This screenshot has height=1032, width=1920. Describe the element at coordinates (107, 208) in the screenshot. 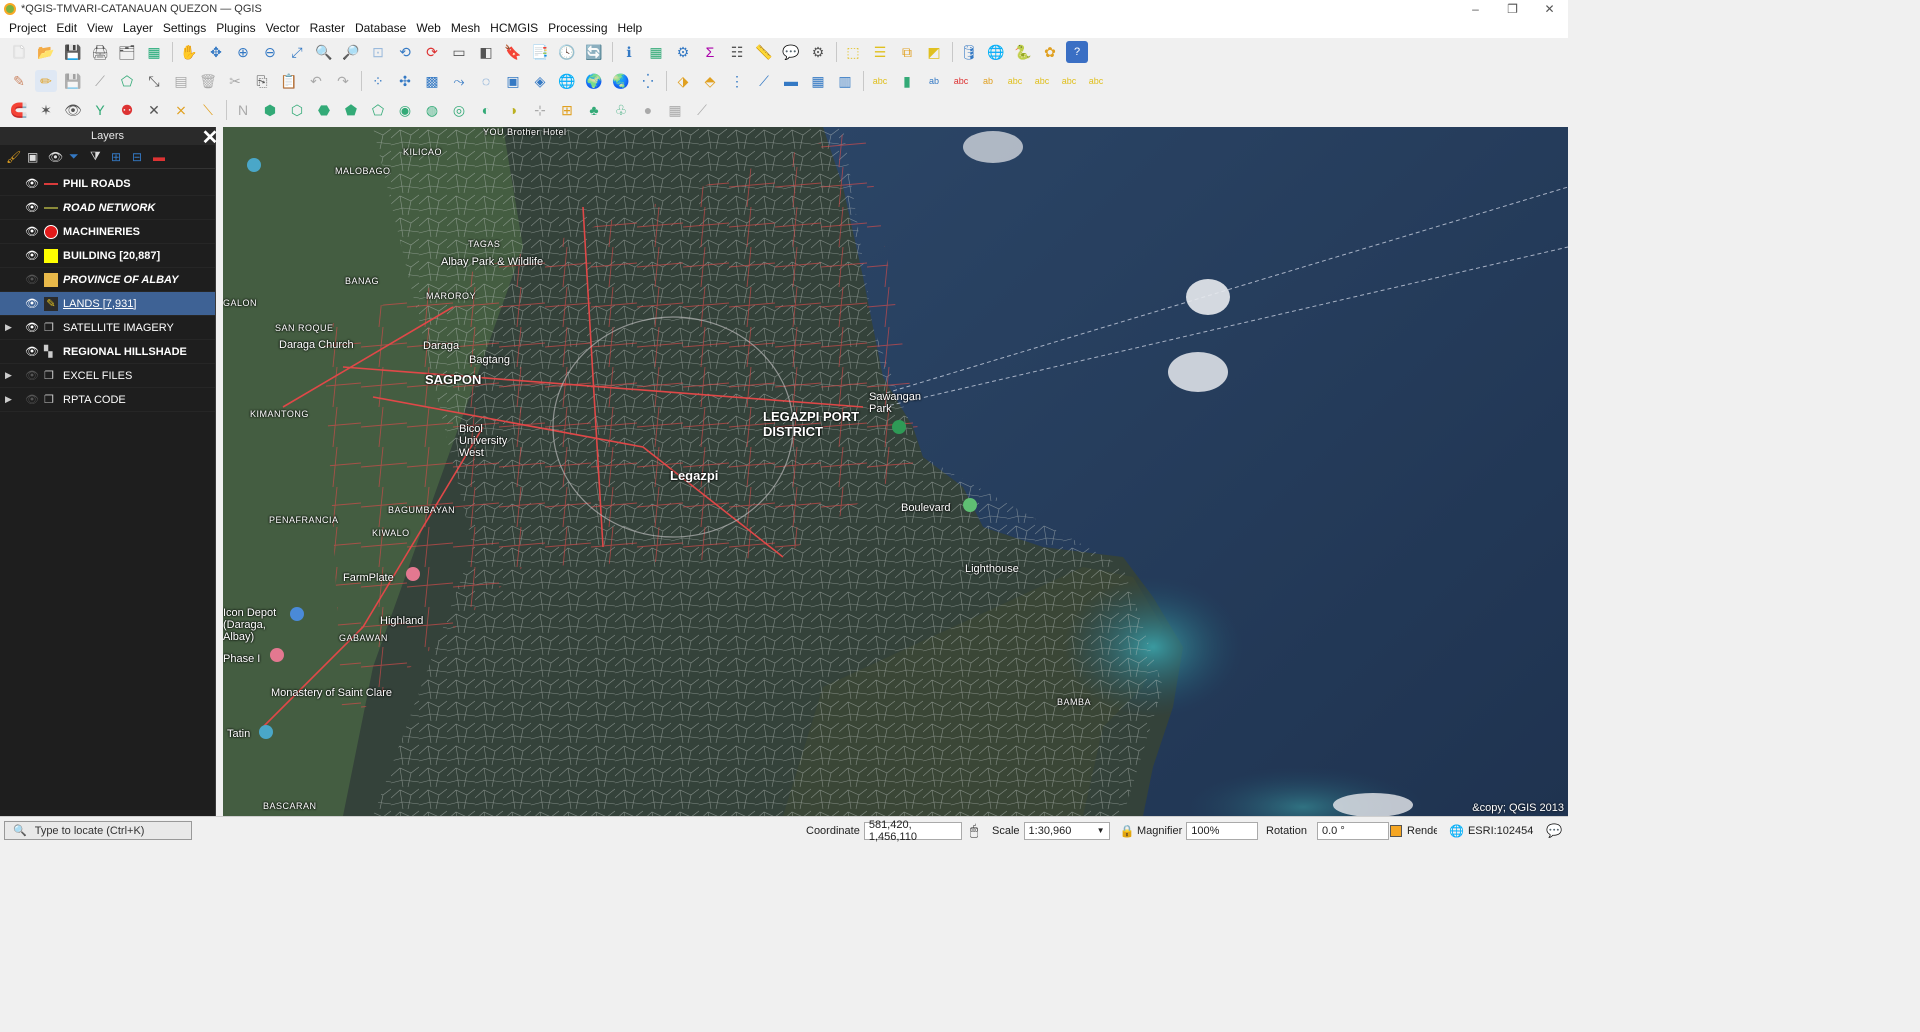

I see `layer-row: 👁 ROAD NETWORK` at that location.